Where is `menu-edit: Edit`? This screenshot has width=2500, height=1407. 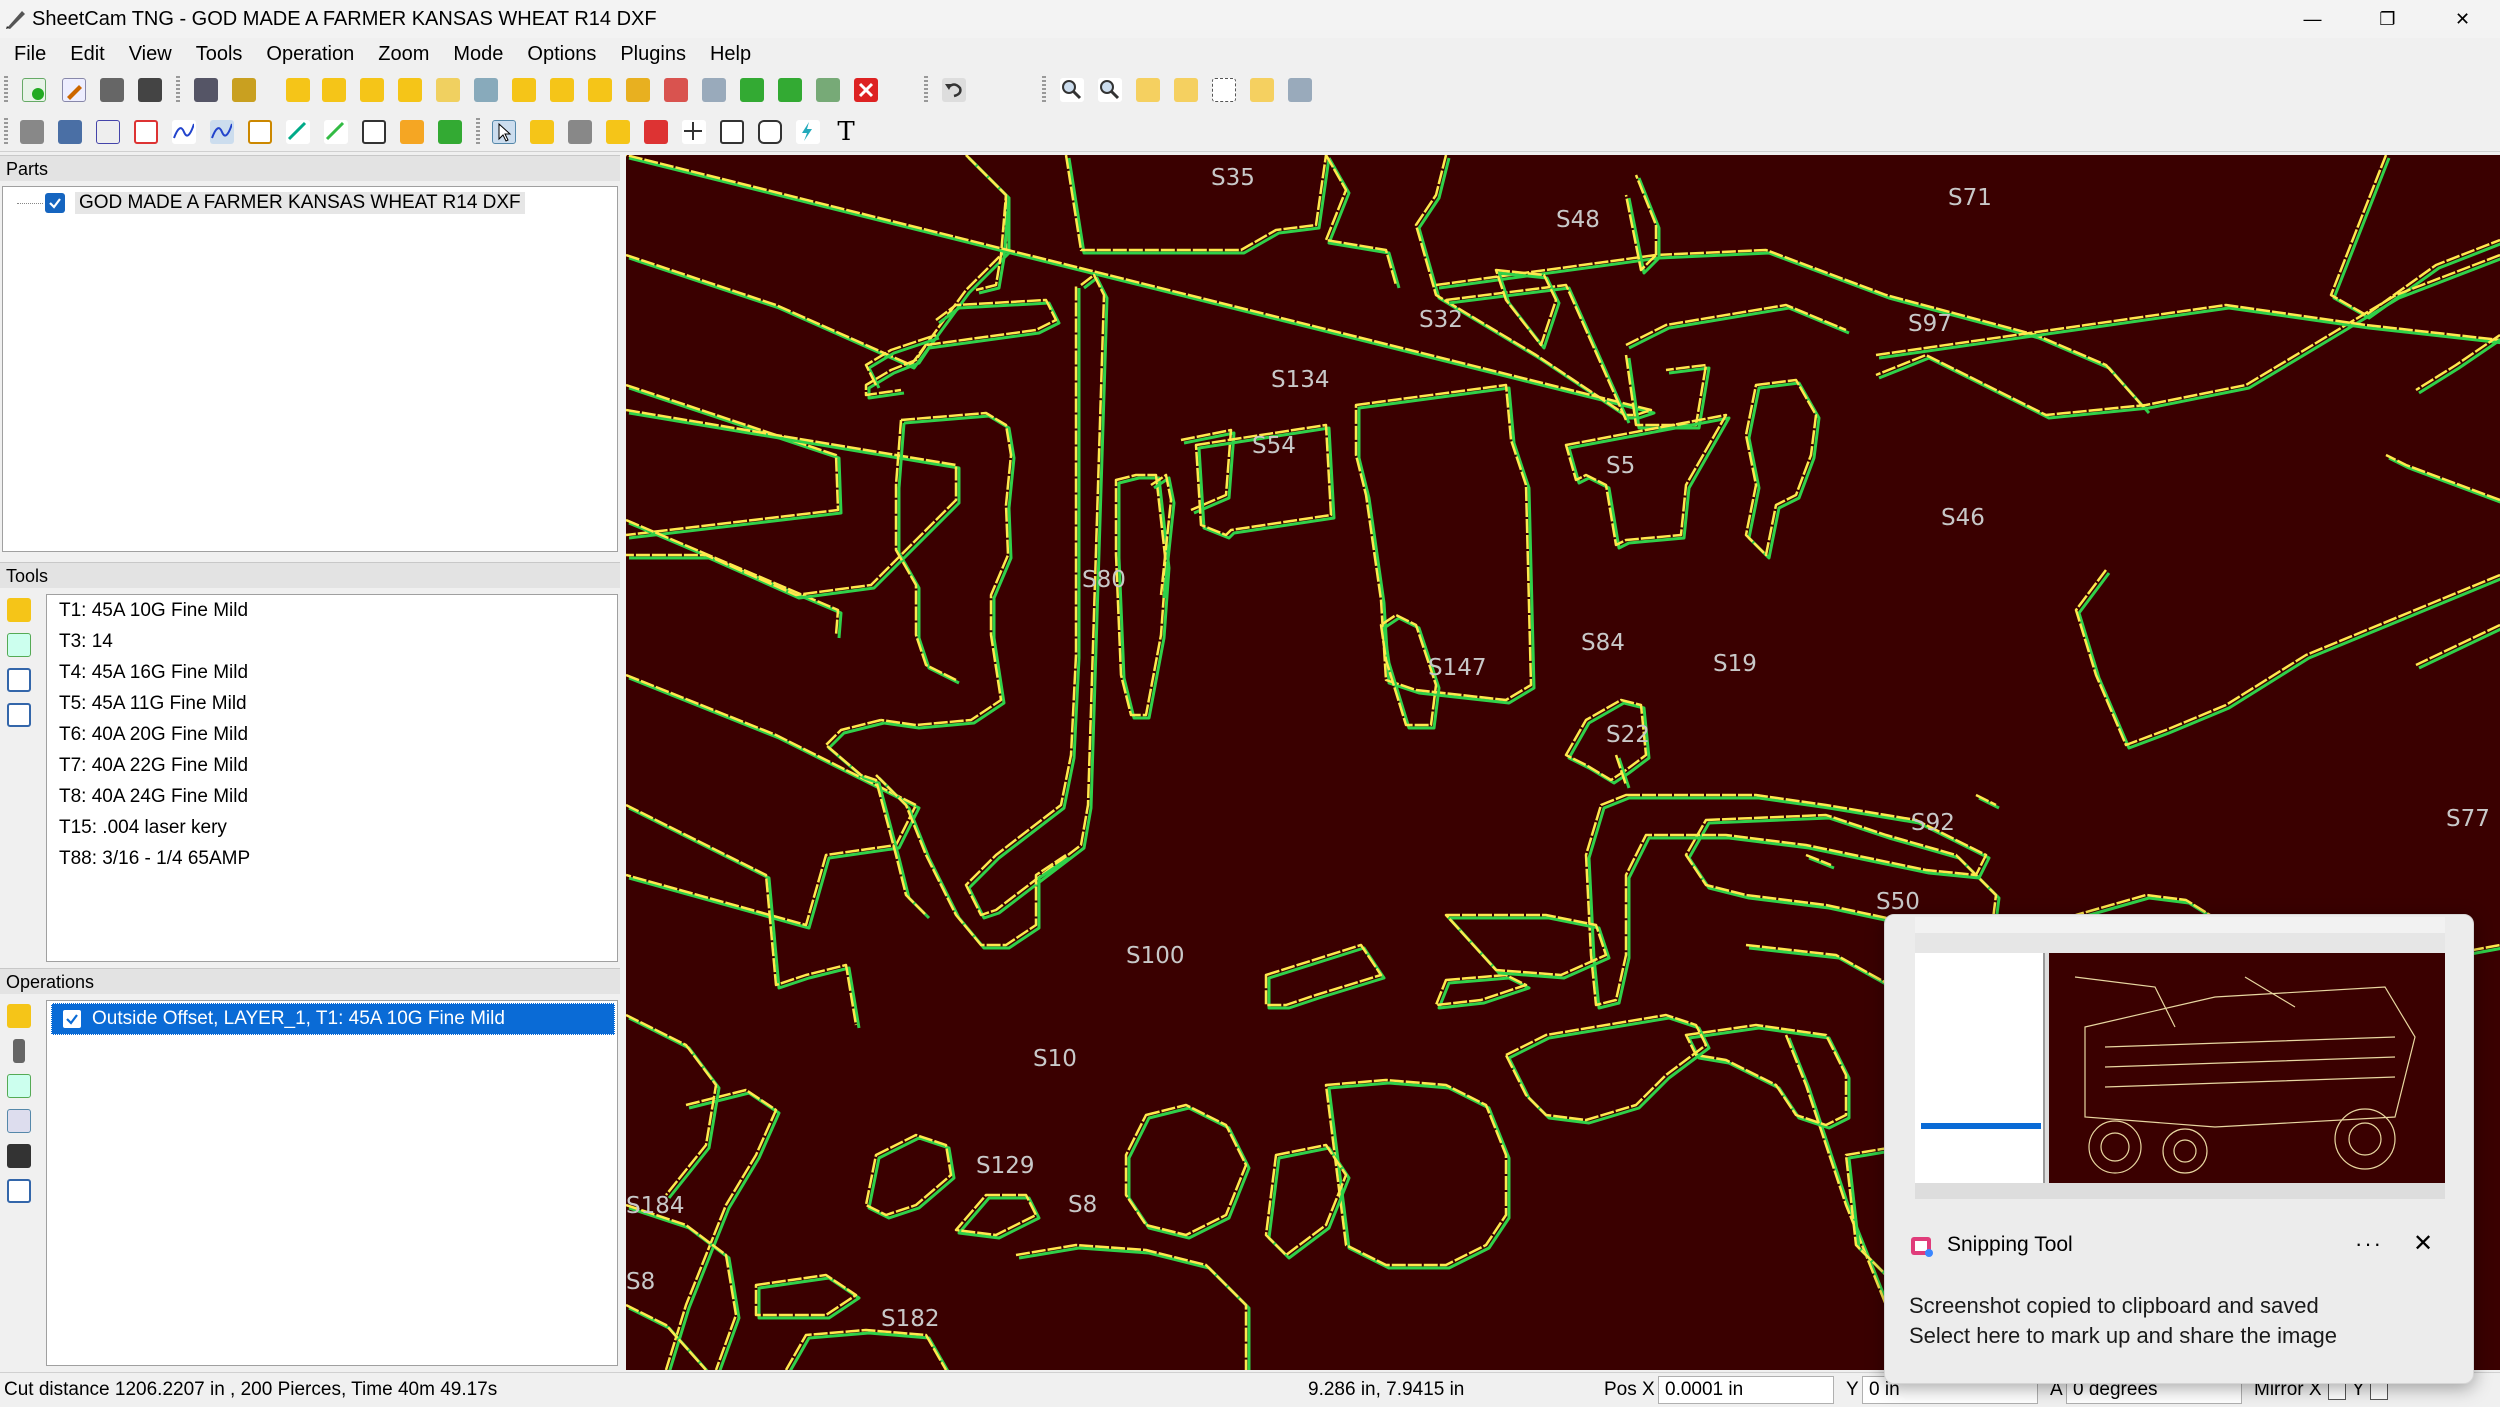
menu-edit: Edit is located at coordinates (87, 54).